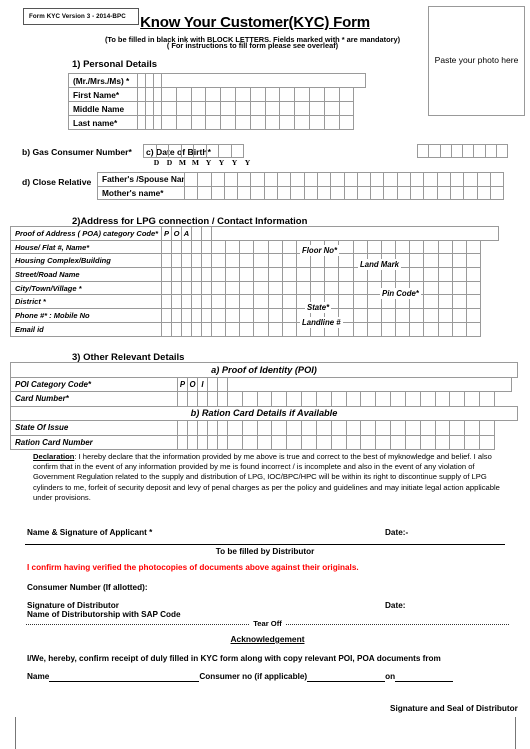  I want to click on date-of-birth-input-grid, so click(193, 151).